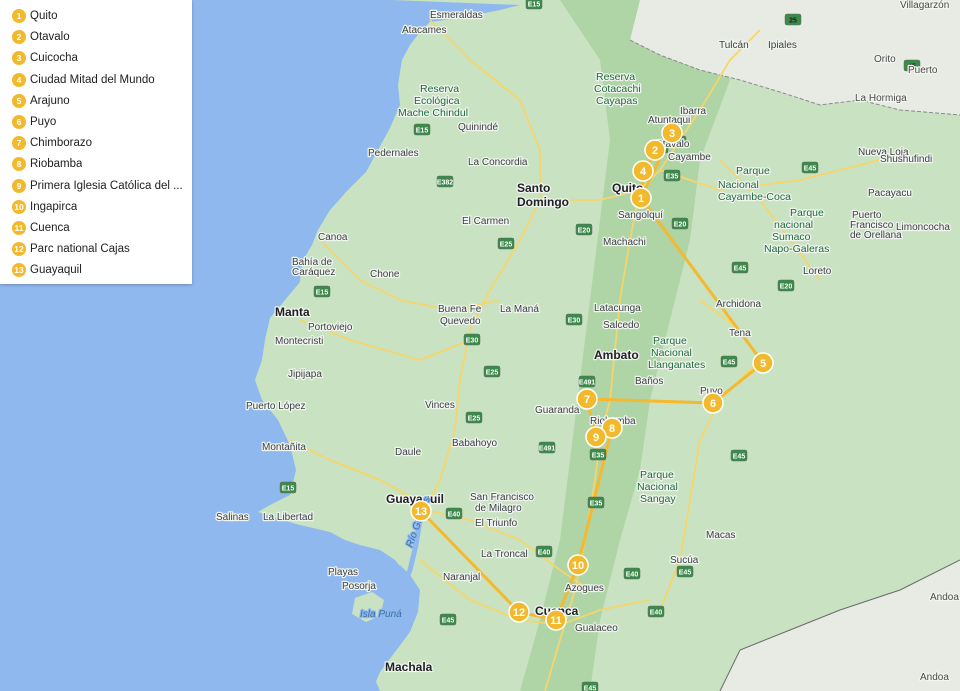 The height and width of the screenshot is (691, 960). What do you see at coordinates (421, 511) in the screenshot?
I see `route-marker: 13` at bounding box center [421, 511].